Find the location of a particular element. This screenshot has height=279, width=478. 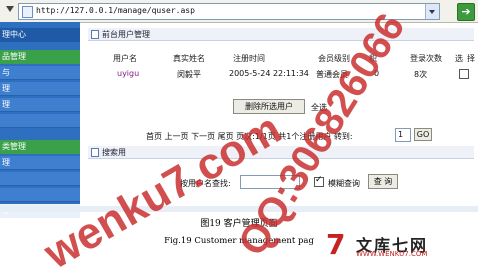

realname-cell: 闵毅平 is located at coordinates (189, 74).